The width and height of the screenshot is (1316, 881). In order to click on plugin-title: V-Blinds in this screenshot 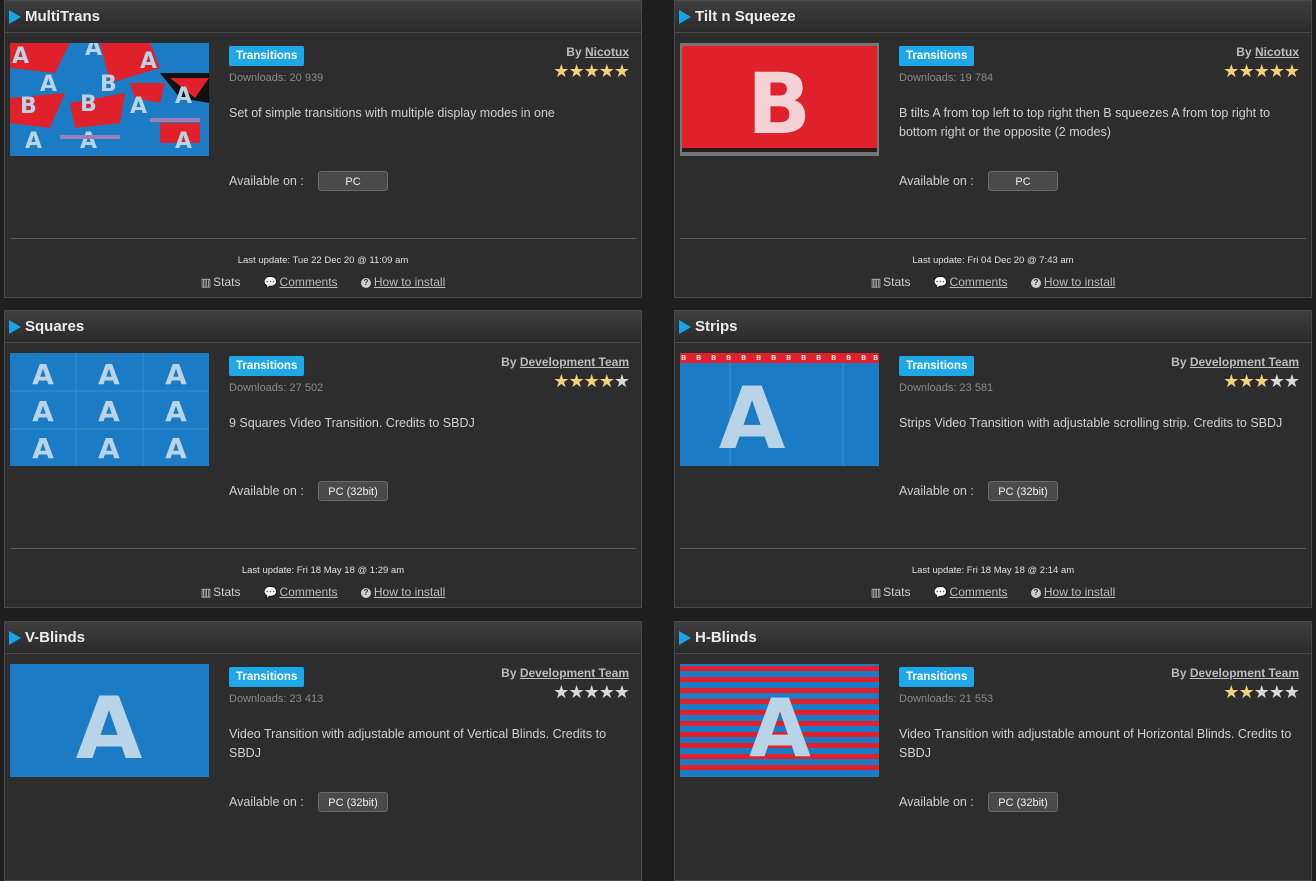, I will do `click(55, 637)`.